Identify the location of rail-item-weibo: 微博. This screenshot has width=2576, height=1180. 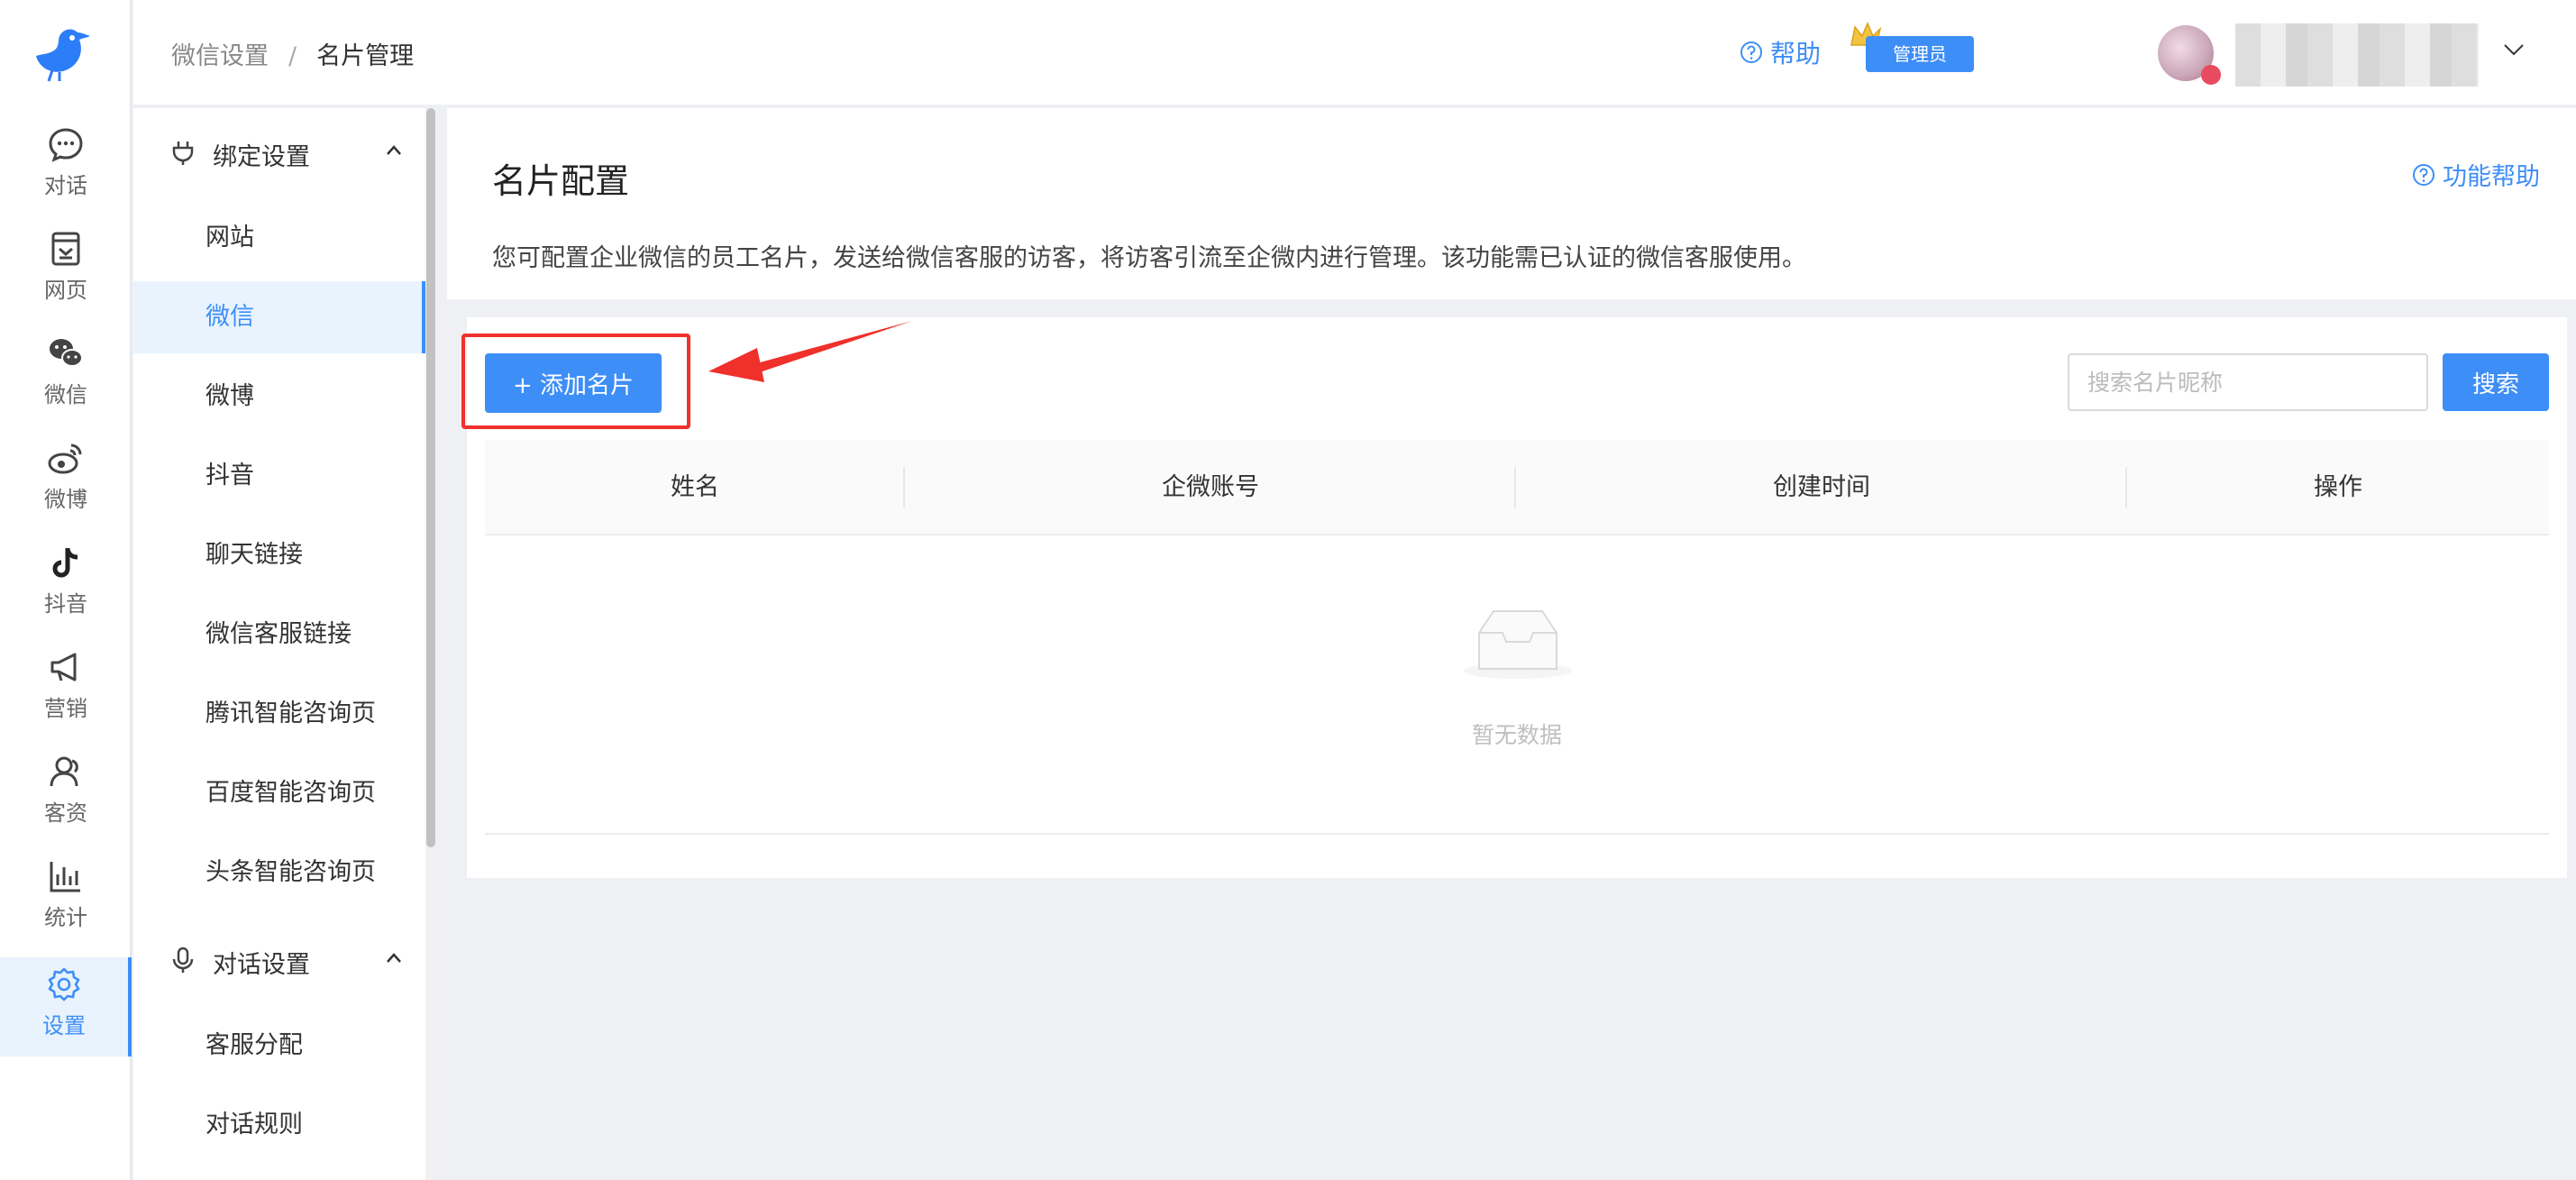
(66, 489).